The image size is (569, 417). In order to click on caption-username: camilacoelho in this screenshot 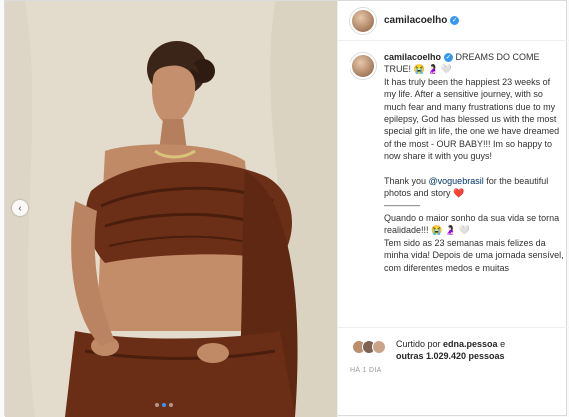, I will do `click(412, 57)`.